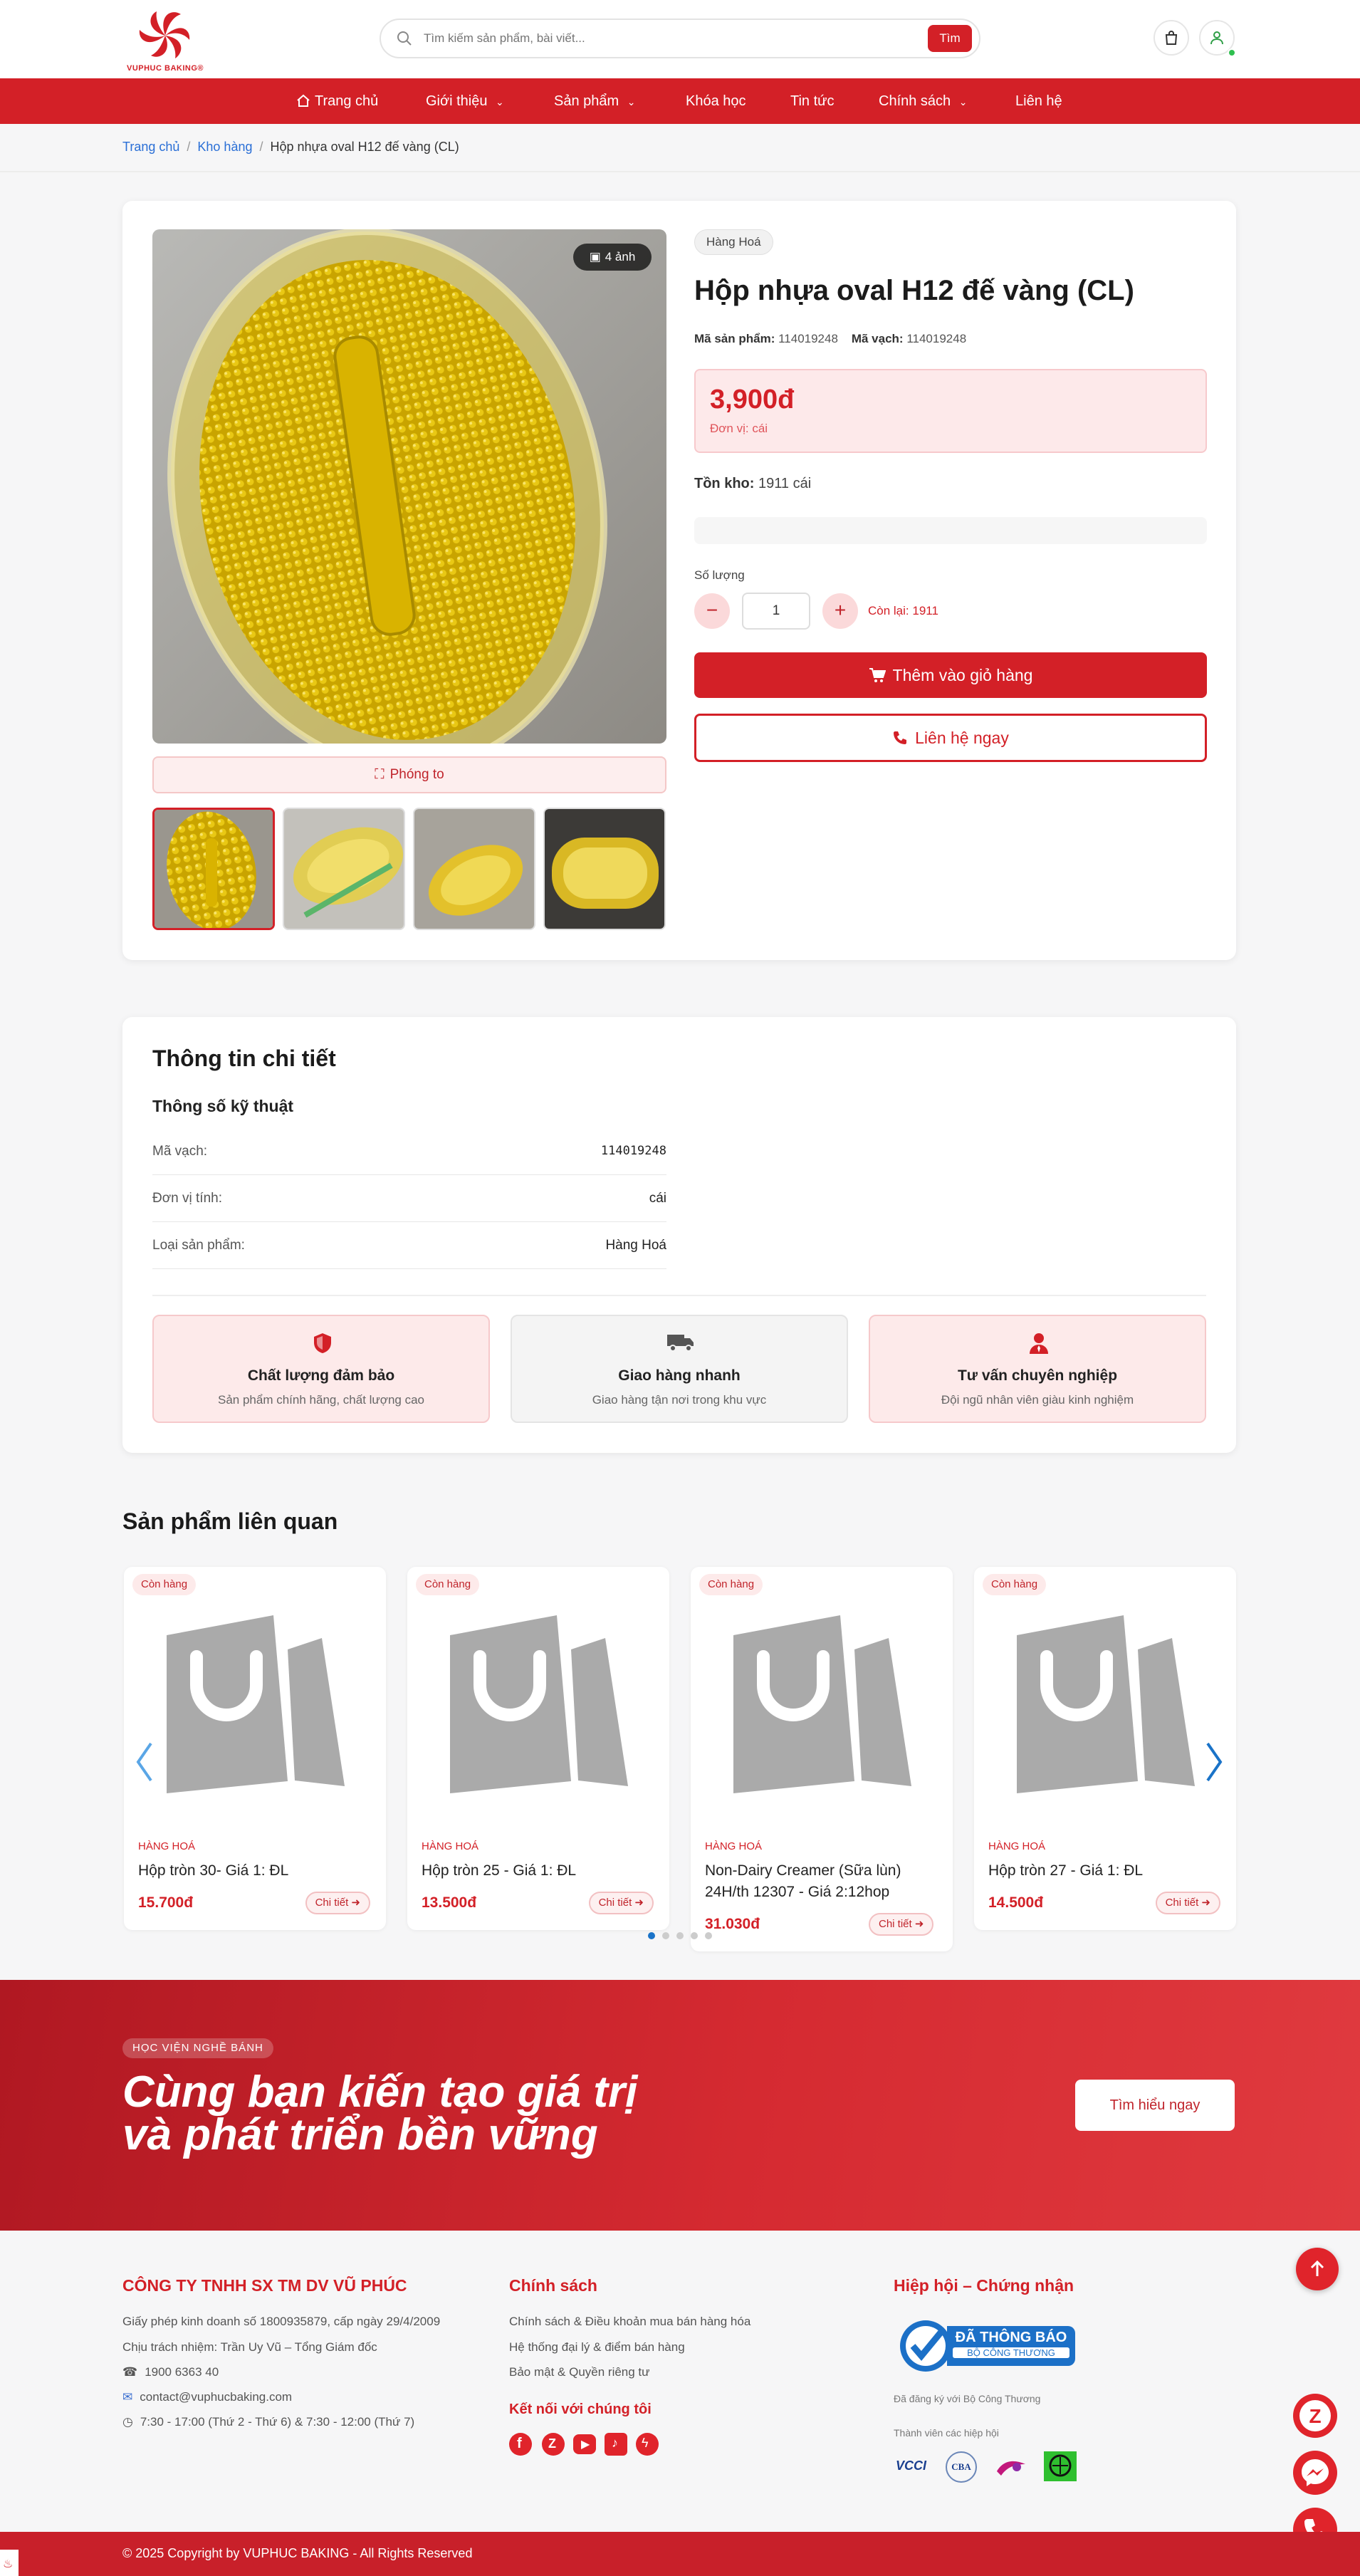 The height and width of the screenshot is (2576, 1360). What do you see at coordinates (197, 2048) in the screenshot?
I see `banner-tag: HỌC VIỆN NGHỀ BÁNH` at bounding box center [197, 2048].